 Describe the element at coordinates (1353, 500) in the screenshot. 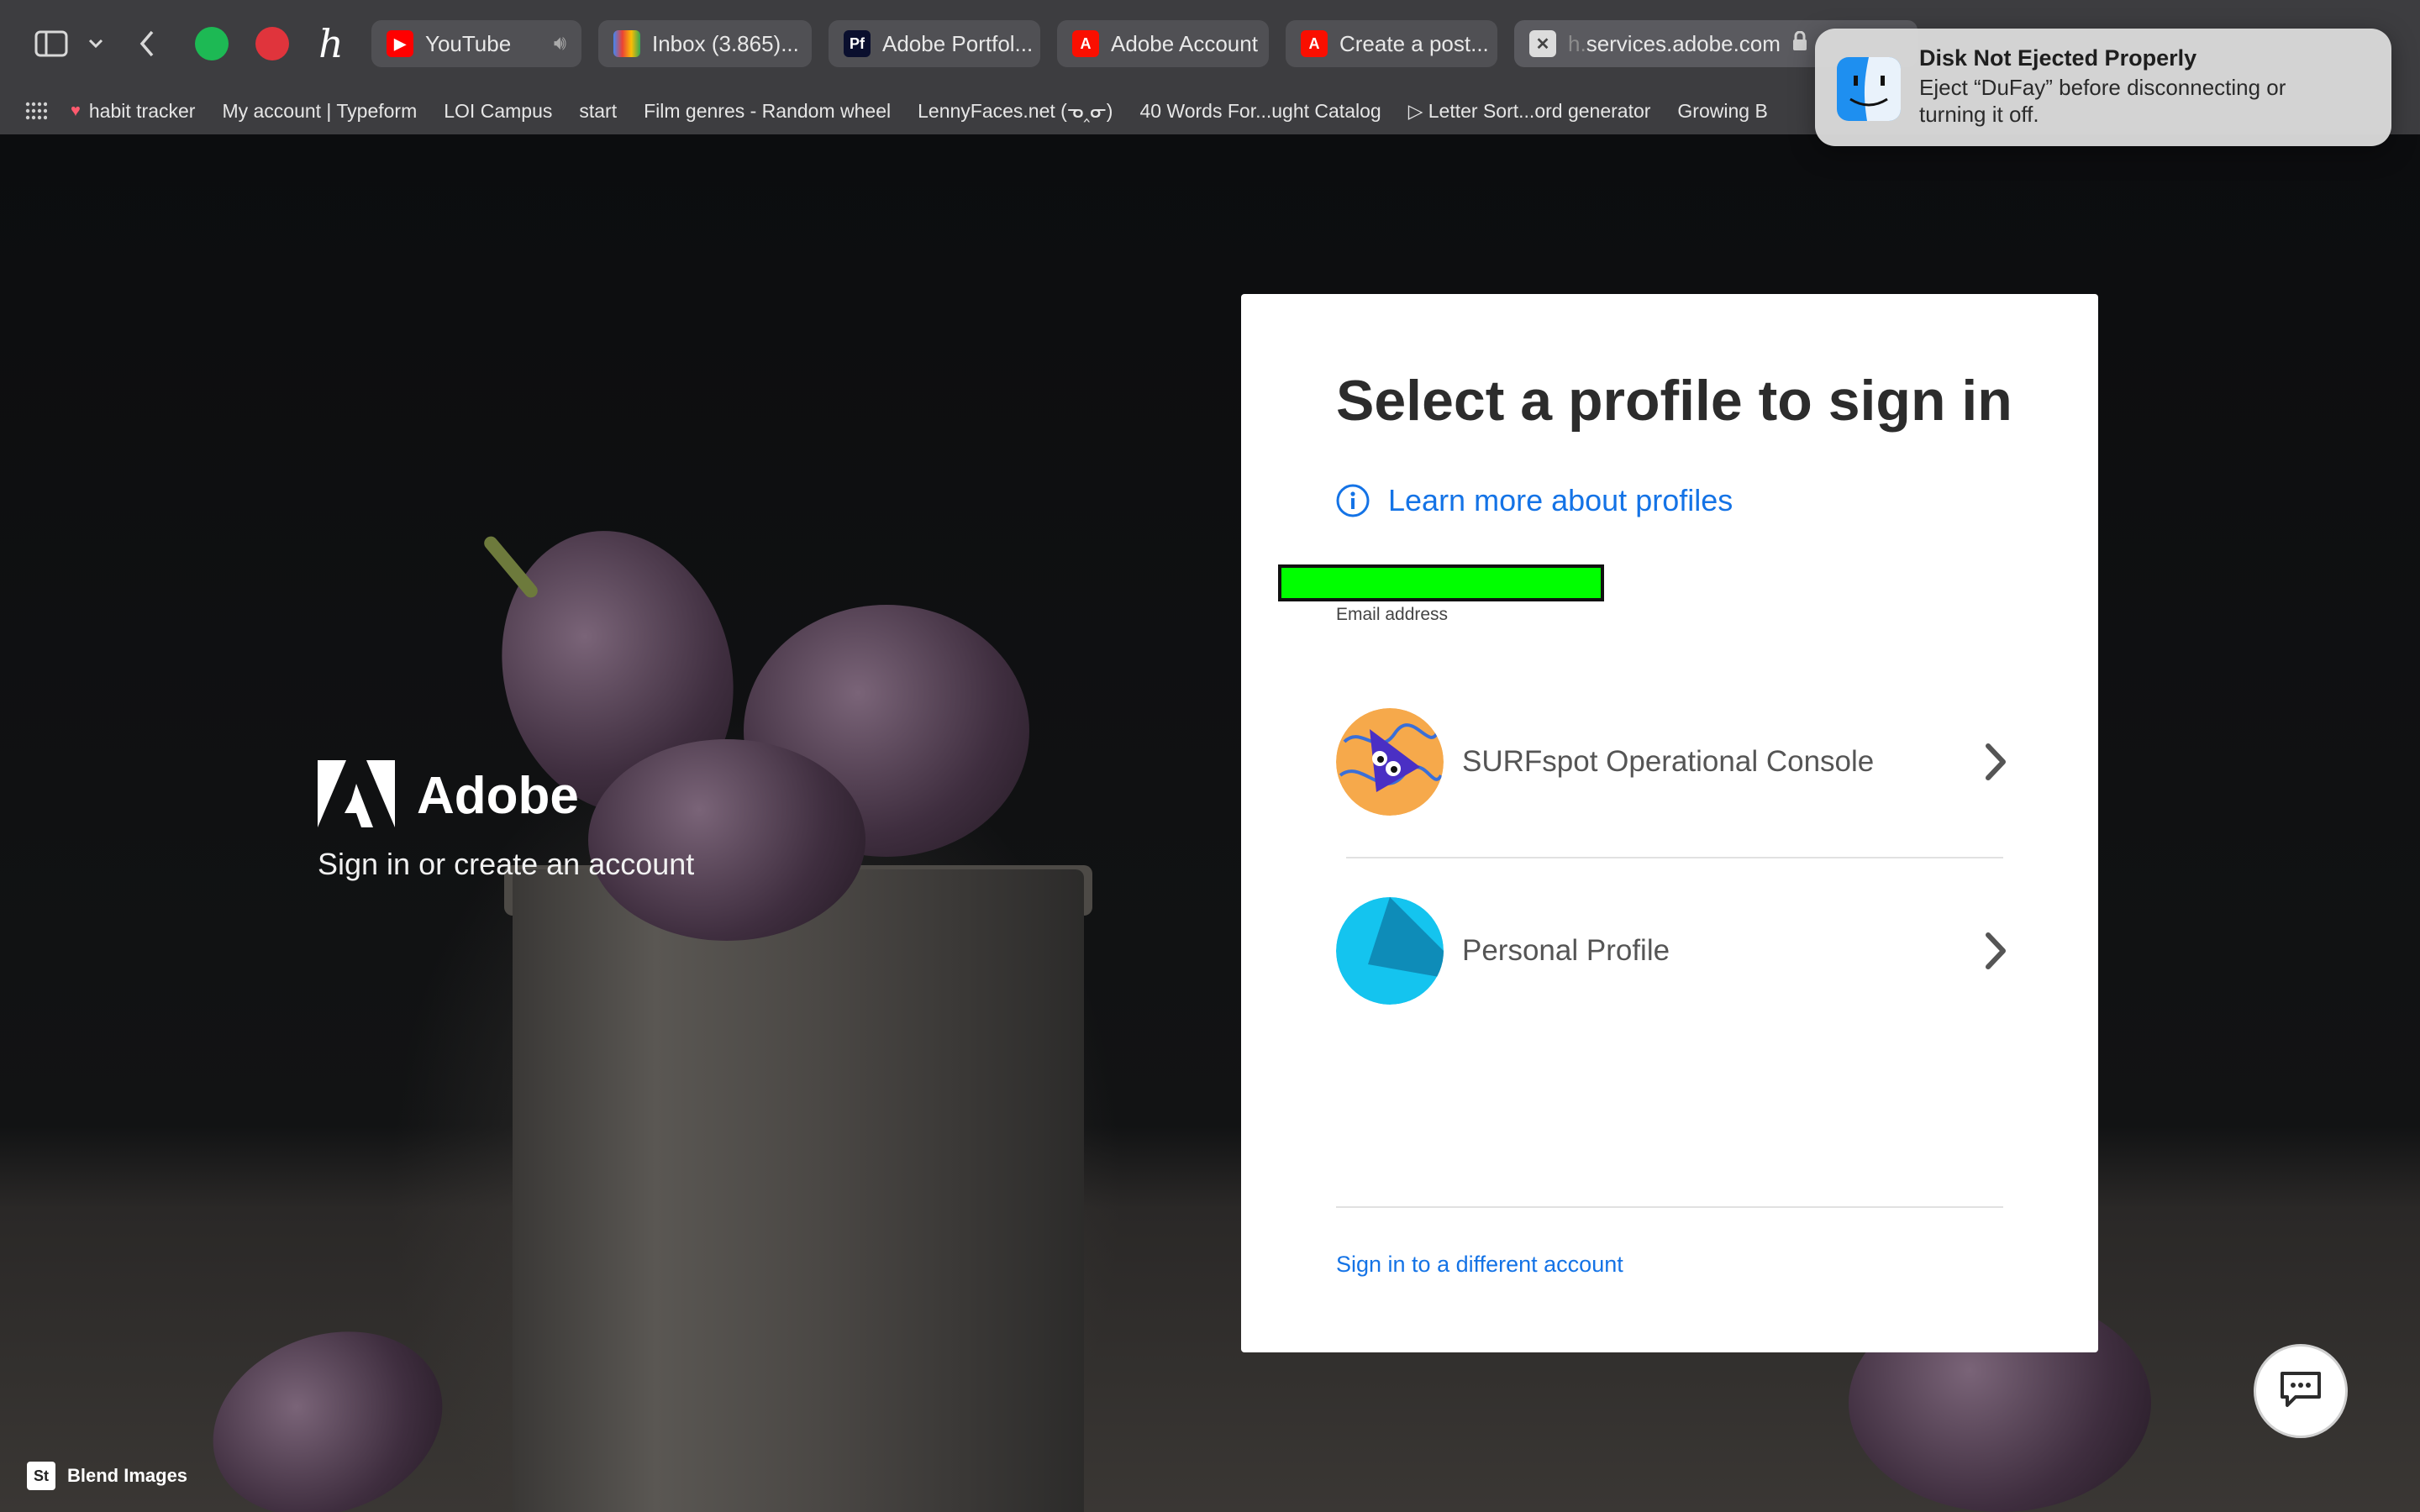

I see `info-icon` at that location.